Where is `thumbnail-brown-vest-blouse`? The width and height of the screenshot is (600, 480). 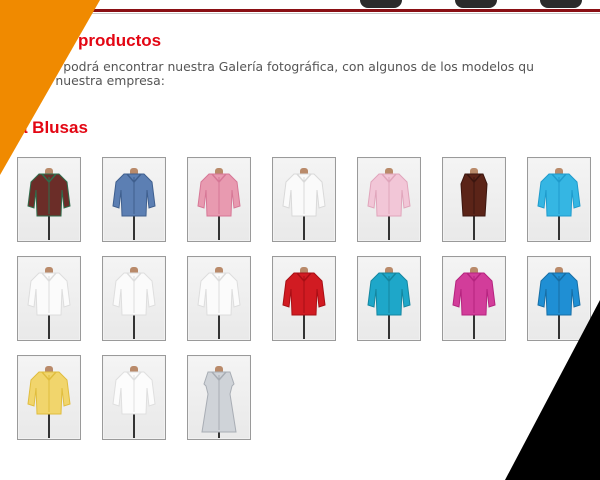
thumbnail-brown-vest-blouse is located at coordinates (474, 199).